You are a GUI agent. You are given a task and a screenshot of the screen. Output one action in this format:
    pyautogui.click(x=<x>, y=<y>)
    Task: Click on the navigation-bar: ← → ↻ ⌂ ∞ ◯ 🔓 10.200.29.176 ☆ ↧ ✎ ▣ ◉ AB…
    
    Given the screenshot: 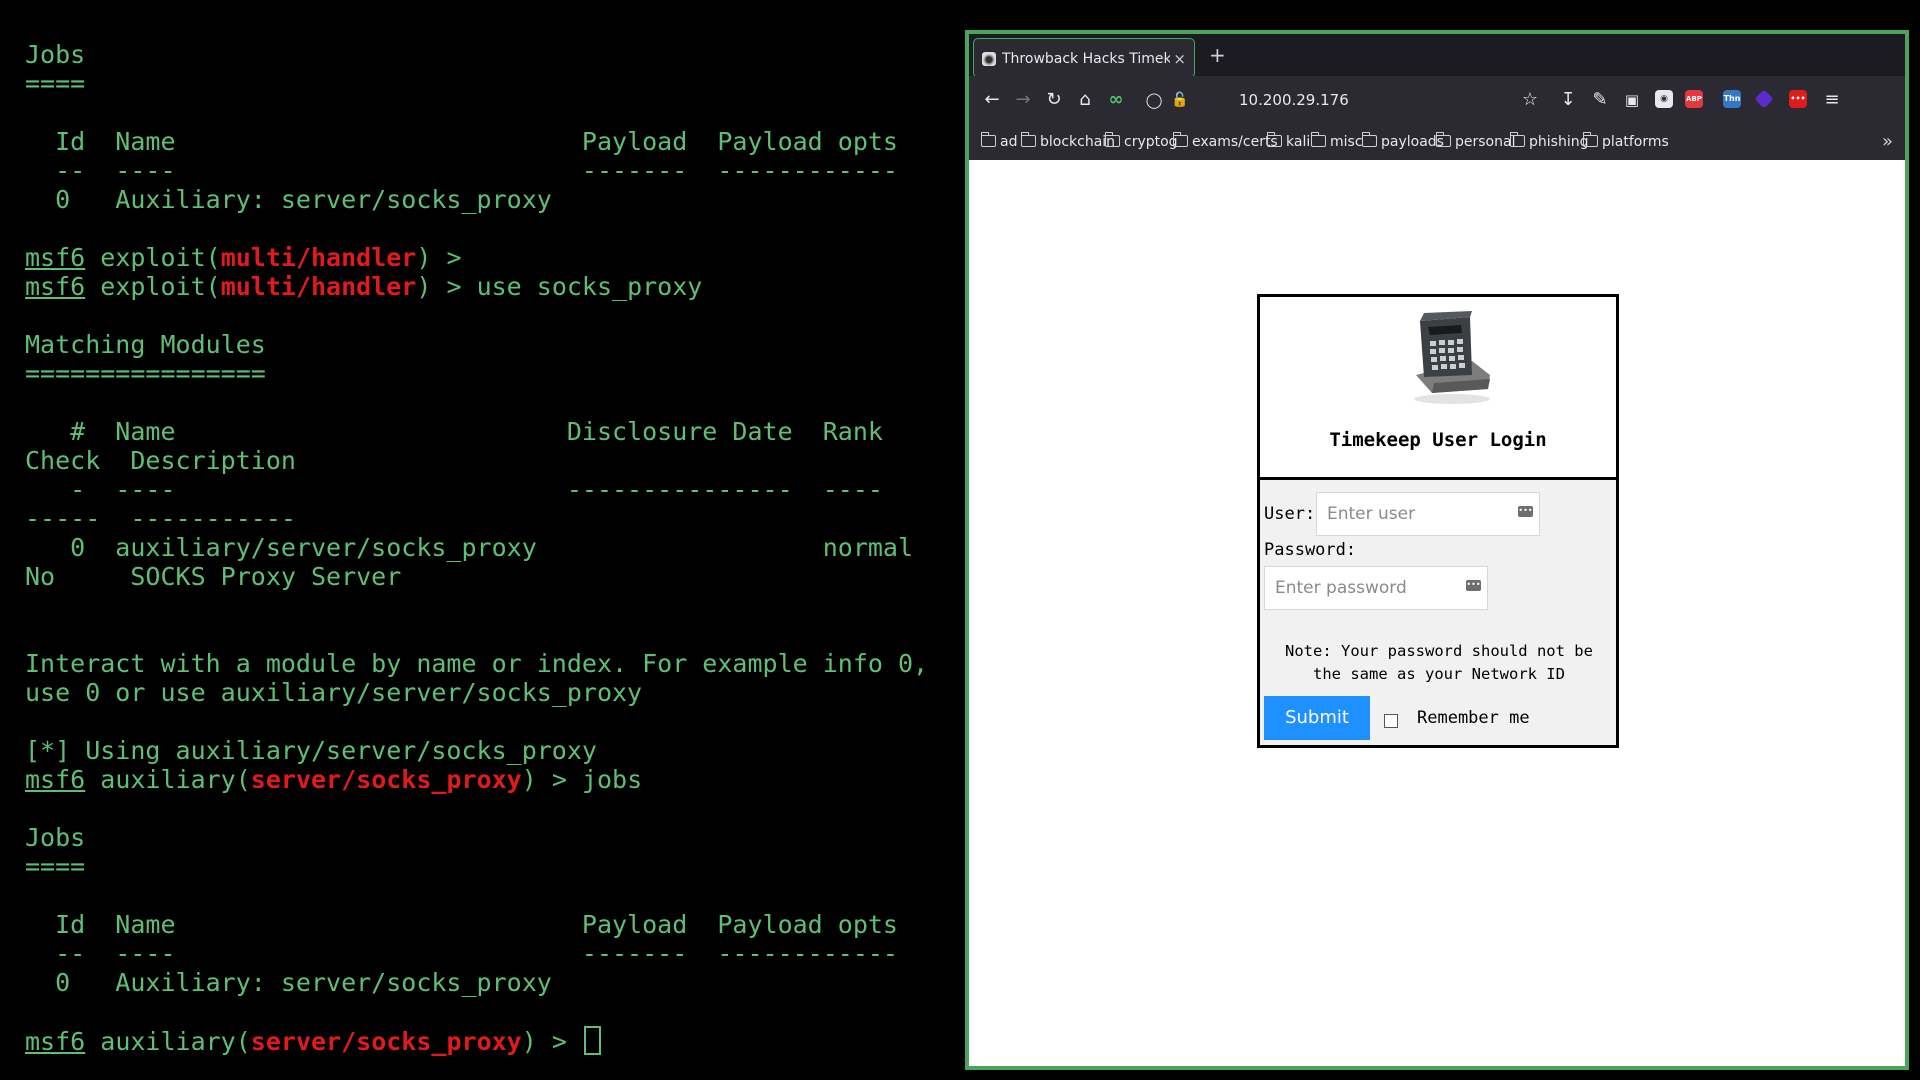 What is the action you would take?
    pyautogui.click(x=1437, y=100)
    